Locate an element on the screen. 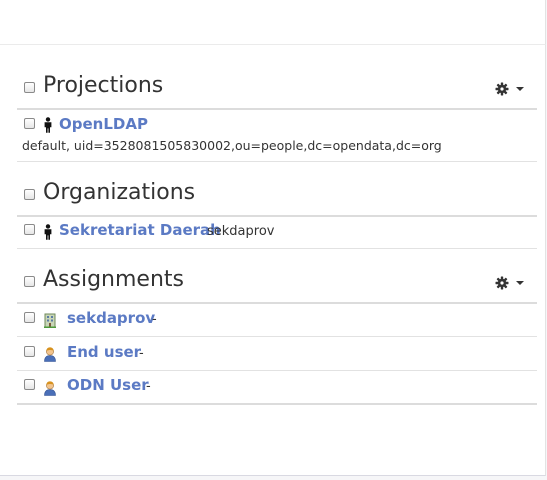  organization-name-link: Sekretariat Daerah is located at coordinates (140, 230).